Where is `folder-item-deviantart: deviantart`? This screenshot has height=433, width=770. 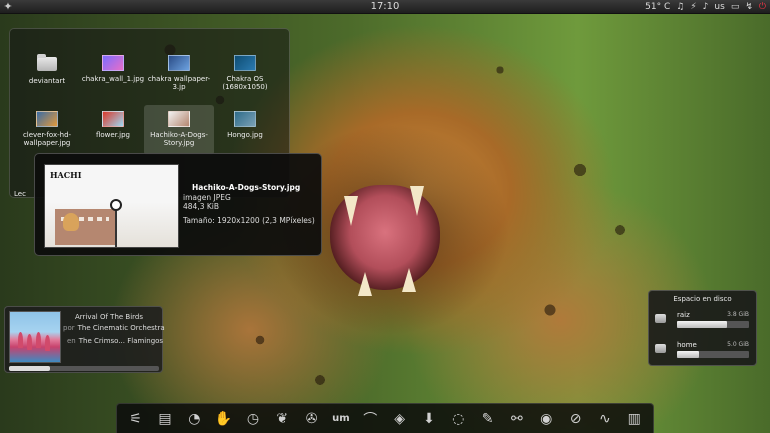
folder-item-deviantart: deviantart is located at coordinates (47, 69).